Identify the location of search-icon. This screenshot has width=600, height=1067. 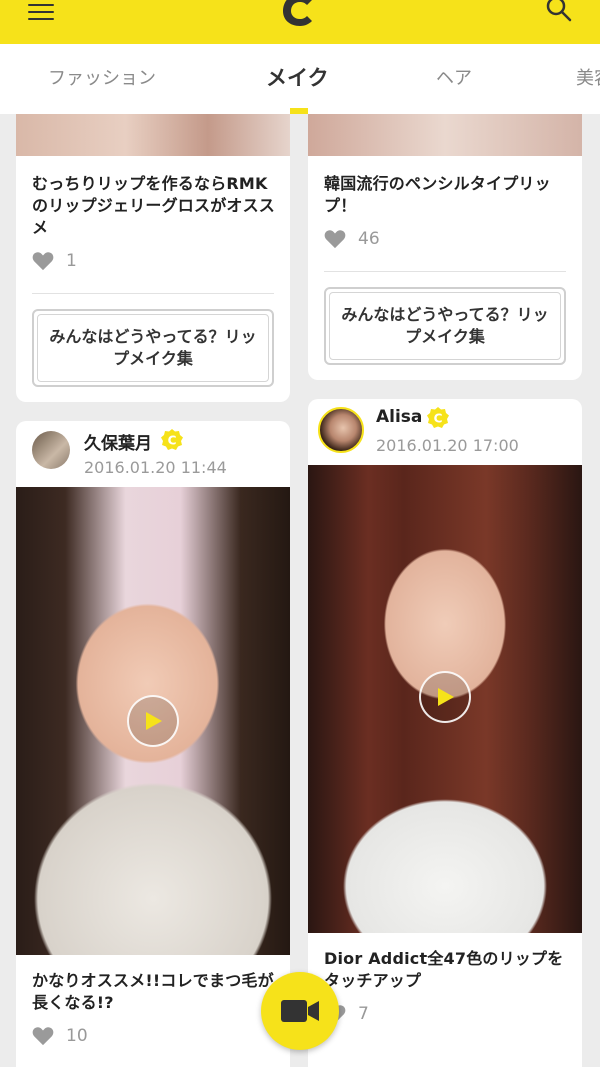
(559, 11).